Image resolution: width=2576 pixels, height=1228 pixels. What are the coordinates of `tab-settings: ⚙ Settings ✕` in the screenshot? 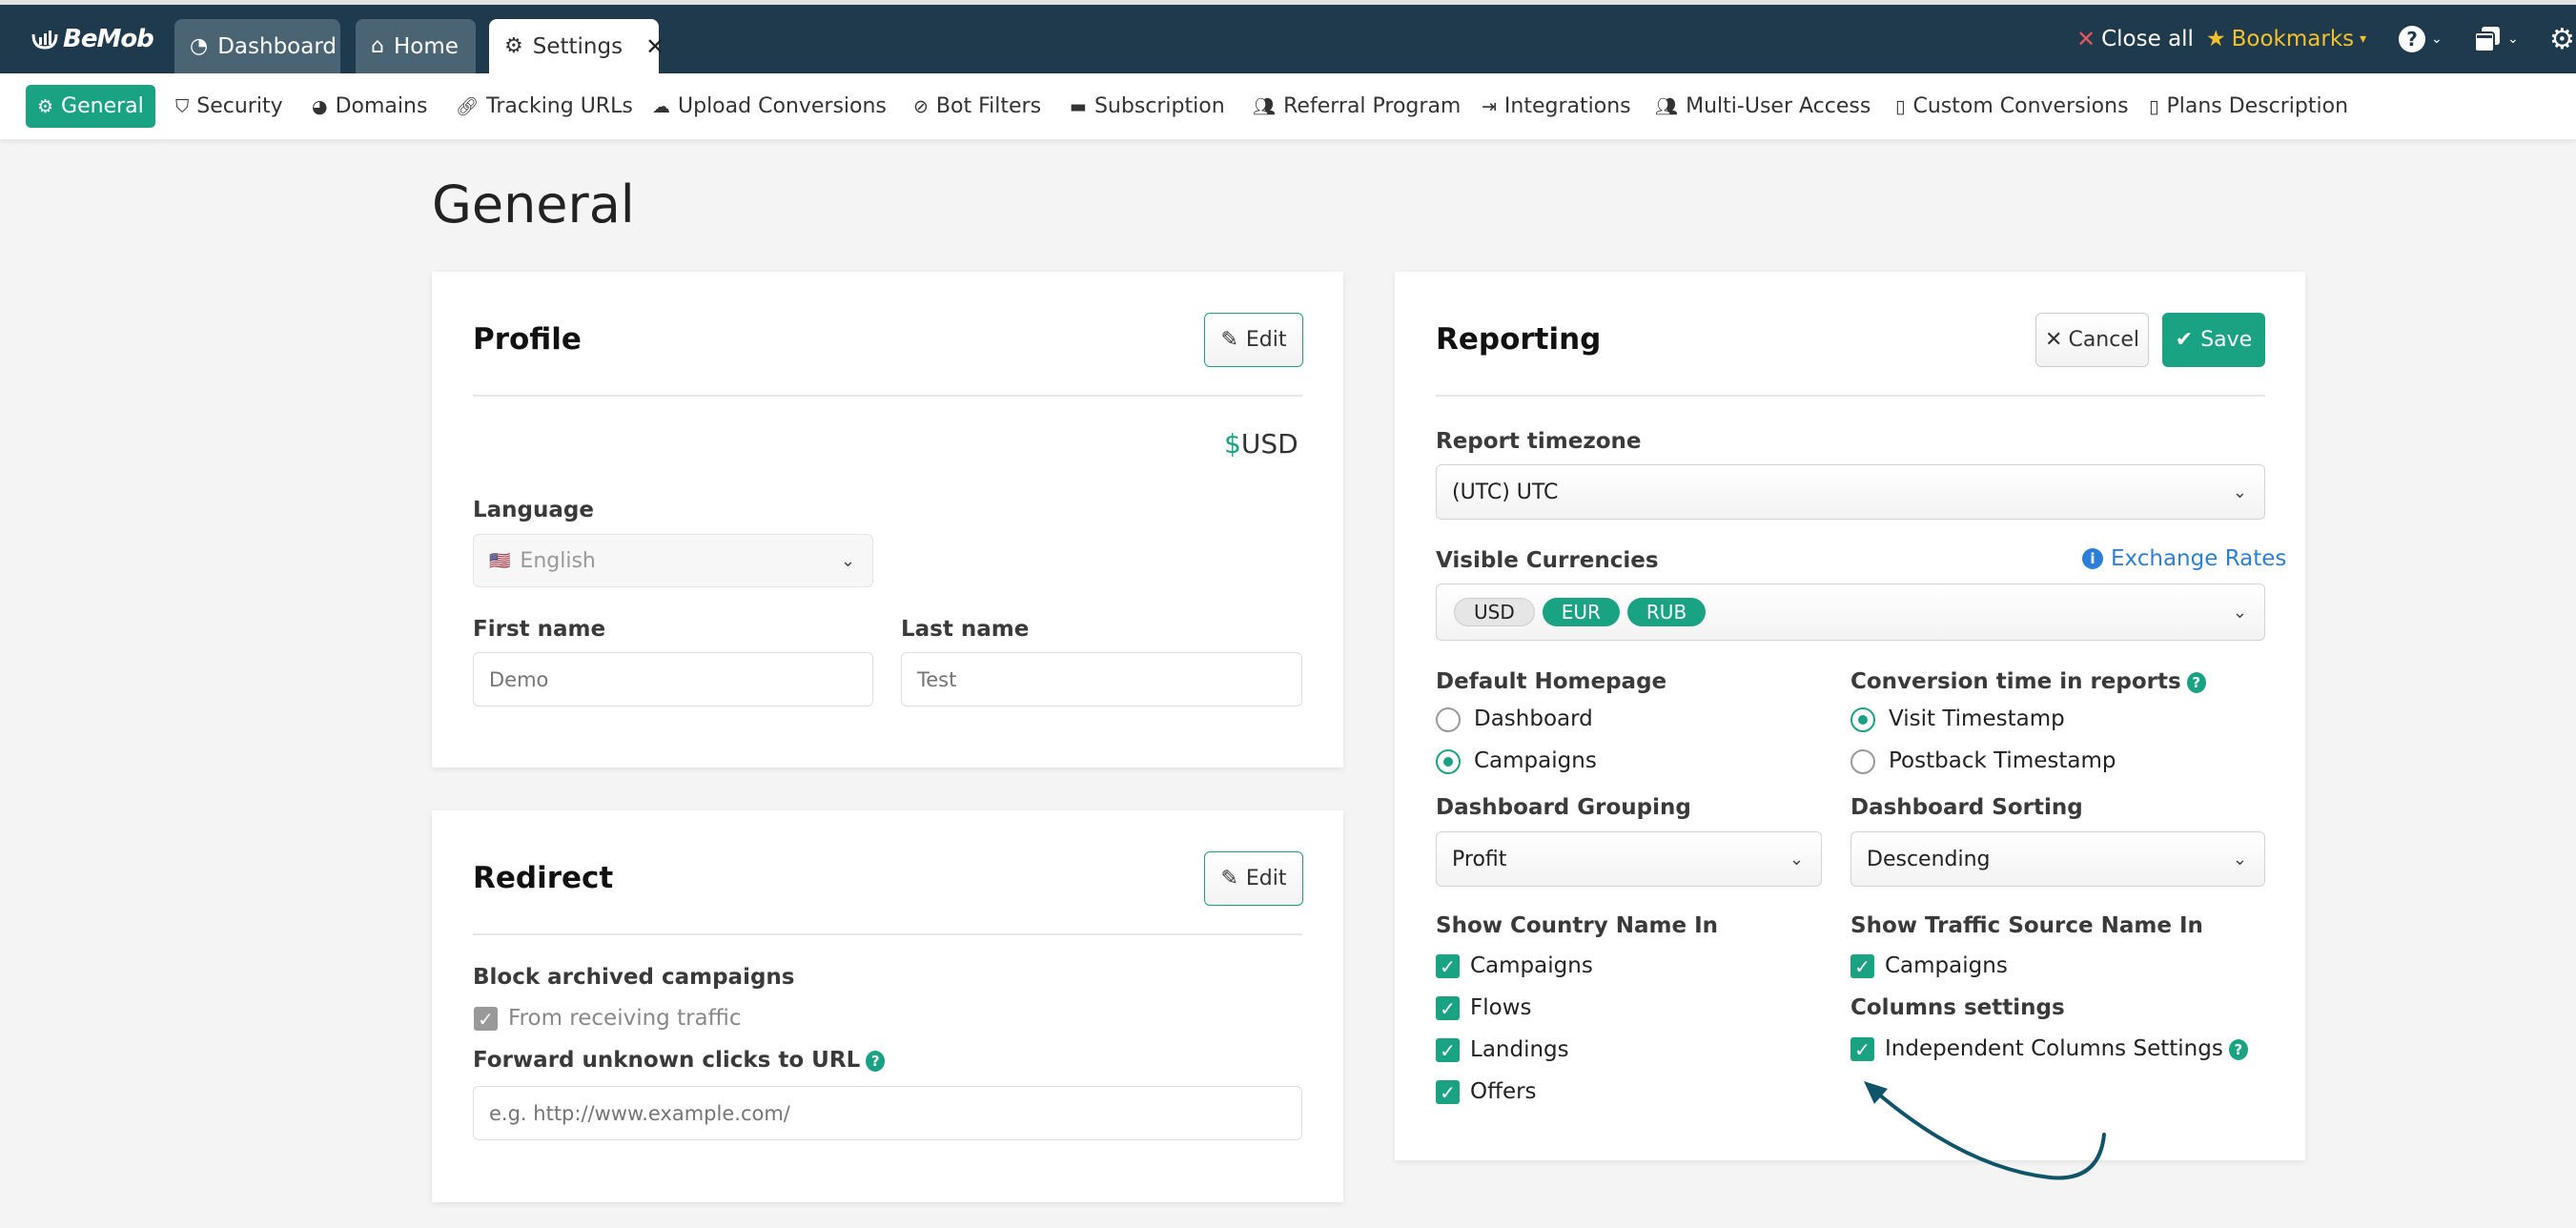 It's located at (577, 46).